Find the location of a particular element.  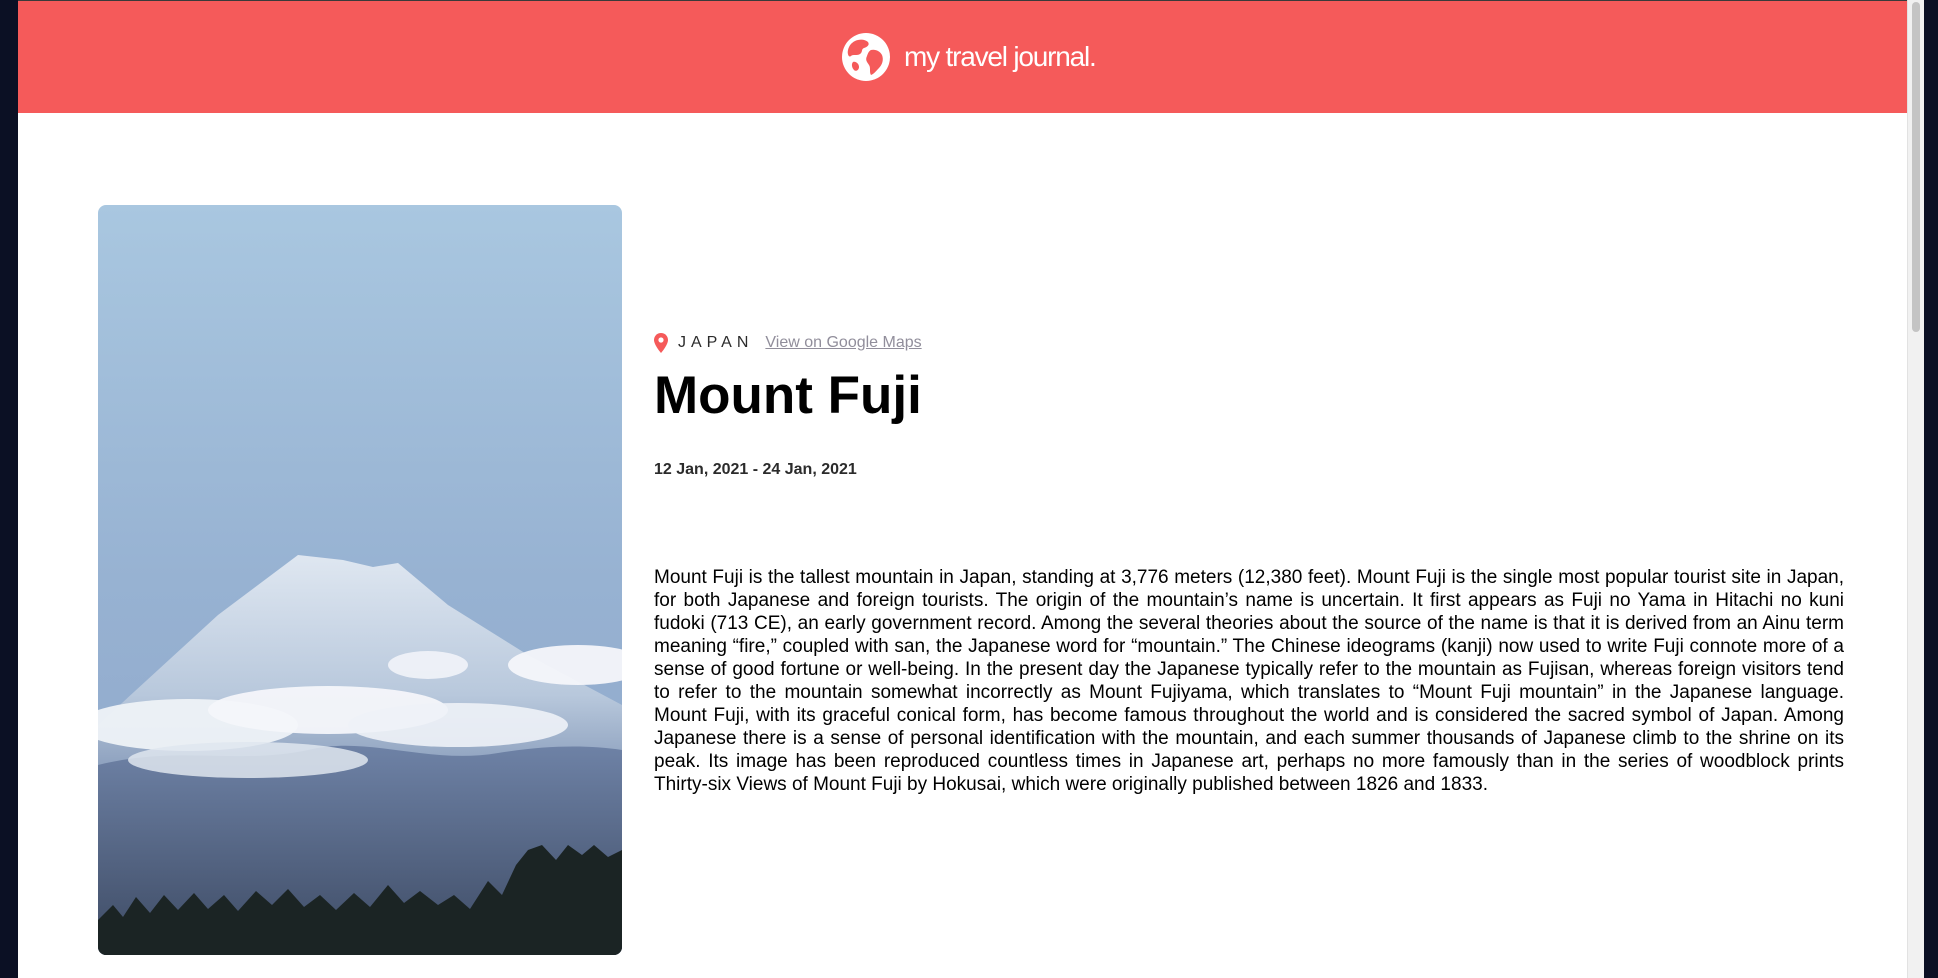

top-navbar: my travel journal. is located at coordinates (971, 56).